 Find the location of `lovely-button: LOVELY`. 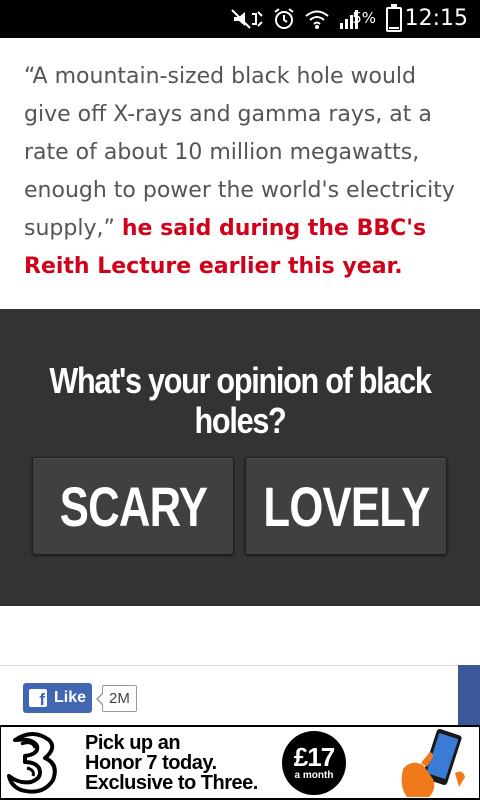

lovely-button: LOVELY is located at coordinates (346, 506).